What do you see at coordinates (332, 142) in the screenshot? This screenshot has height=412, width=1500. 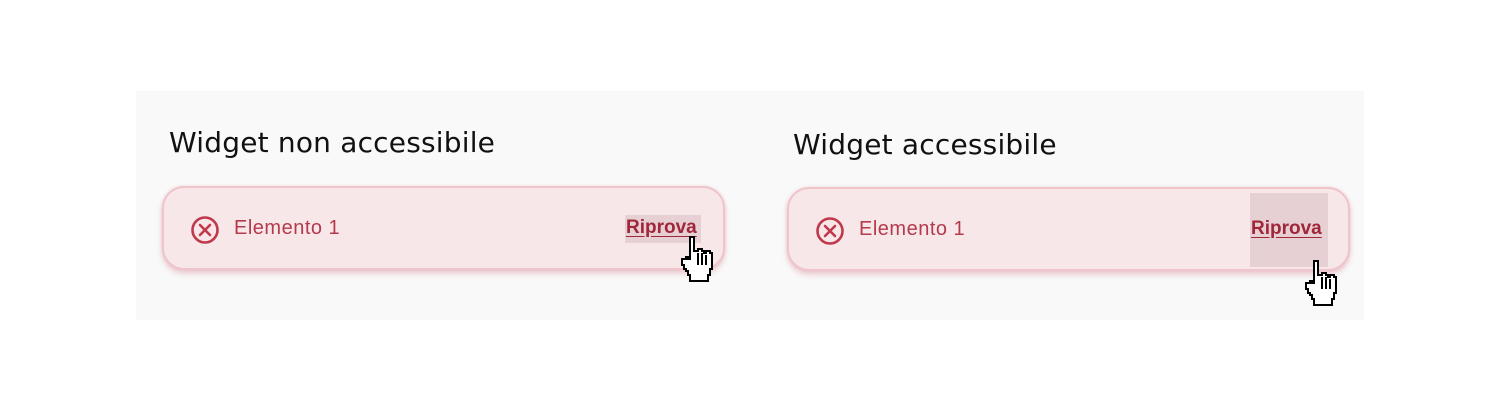 I see `heading-non-accessible: Widget non accessibile` at bounding box center [332, 142].